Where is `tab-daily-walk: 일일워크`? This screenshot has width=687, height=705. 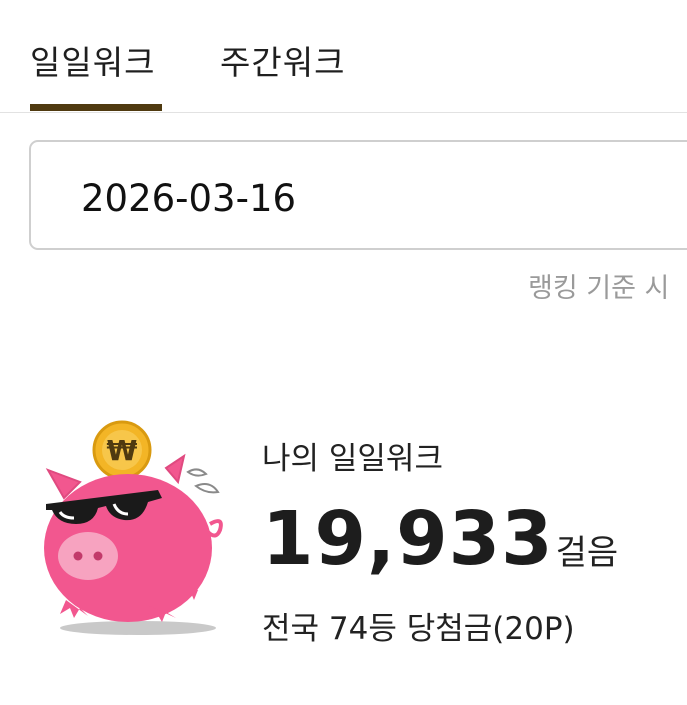
tab-daily-walk: 일일워크 is located at coordinates (92, 60).